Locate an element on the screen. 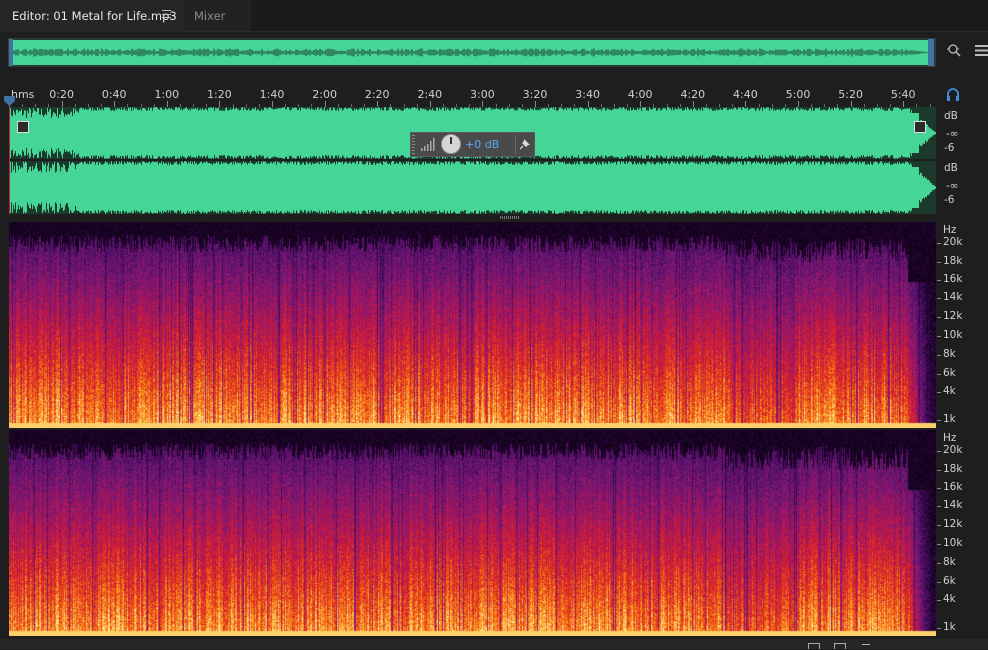 The image size is (988, 650). playhead-marker is located at coordinates (9, 101).